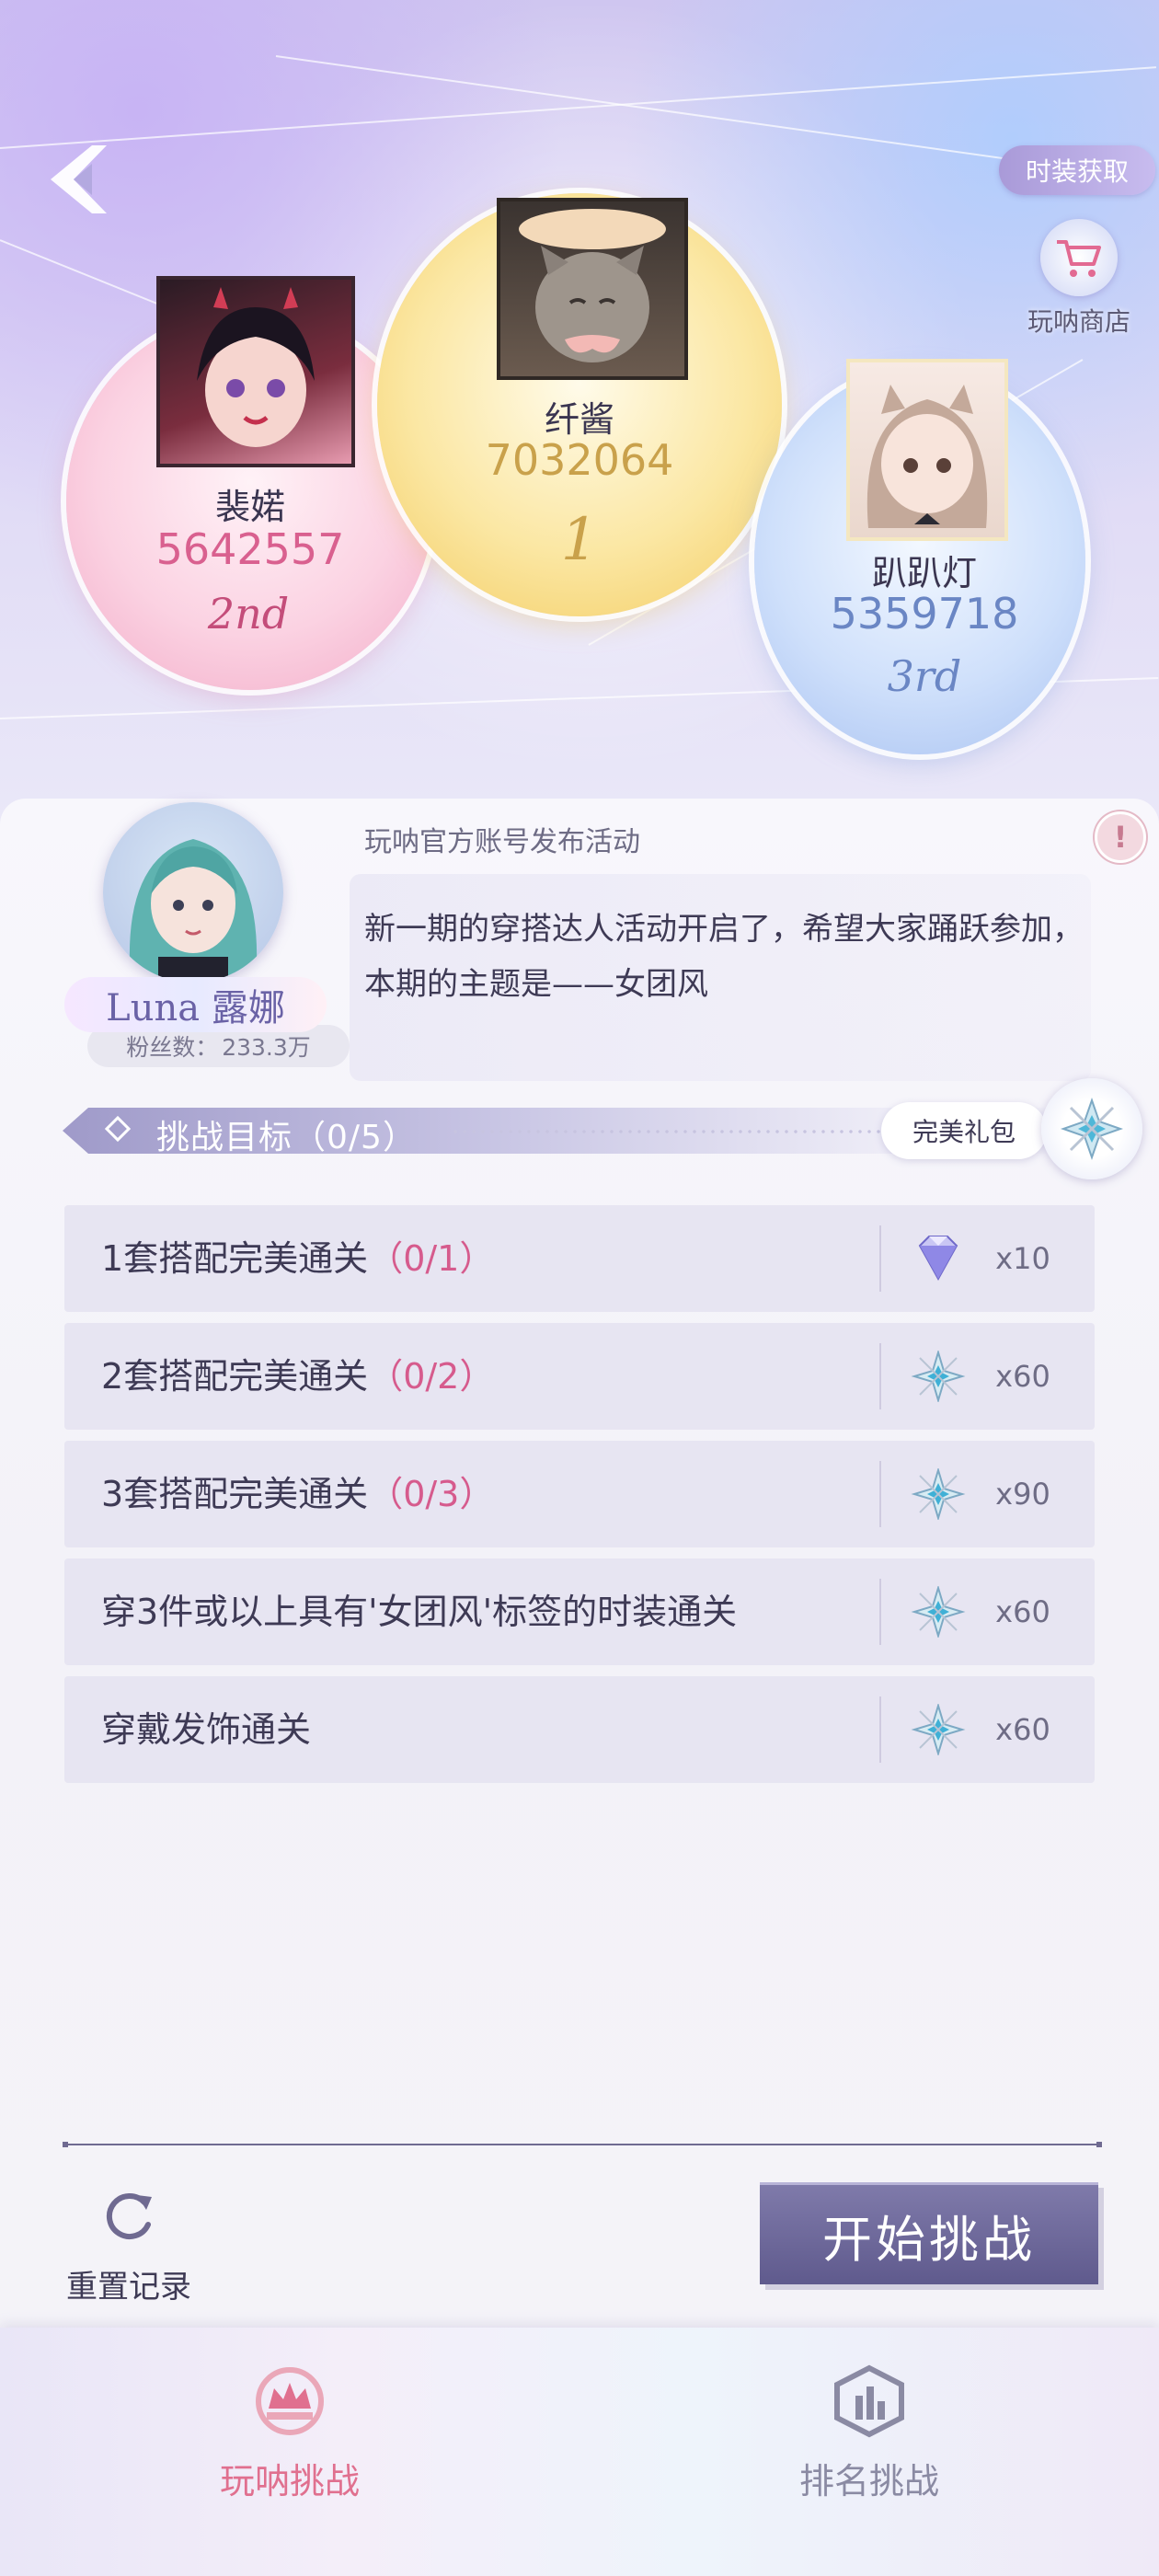 This screenshot has width=1159, height=2576. What do you see at coordinates (266, 1047) in the screenshot?
I see `fans-value: 233.3万` at bounding box center [266, 1047].